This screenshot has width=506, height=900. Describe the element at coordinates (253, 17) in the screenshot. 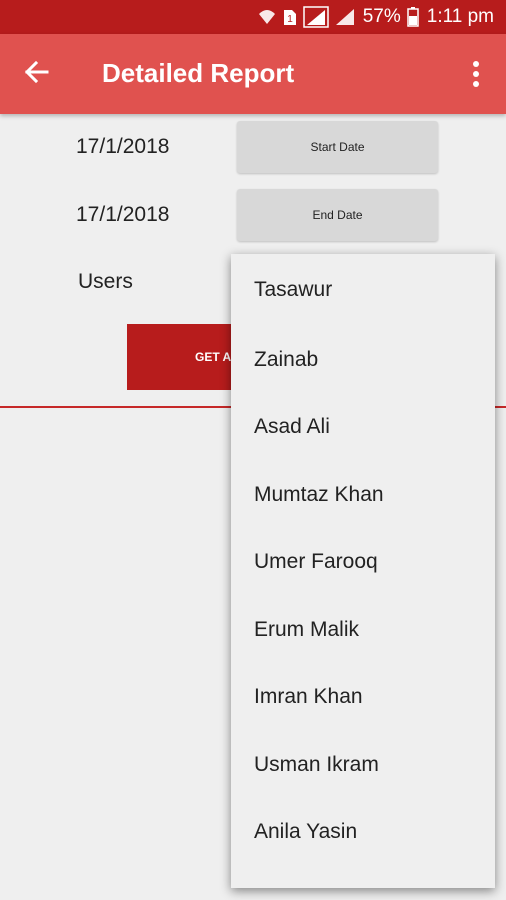

I see `status-bar: 1 57% 1:11 pm` at that location.